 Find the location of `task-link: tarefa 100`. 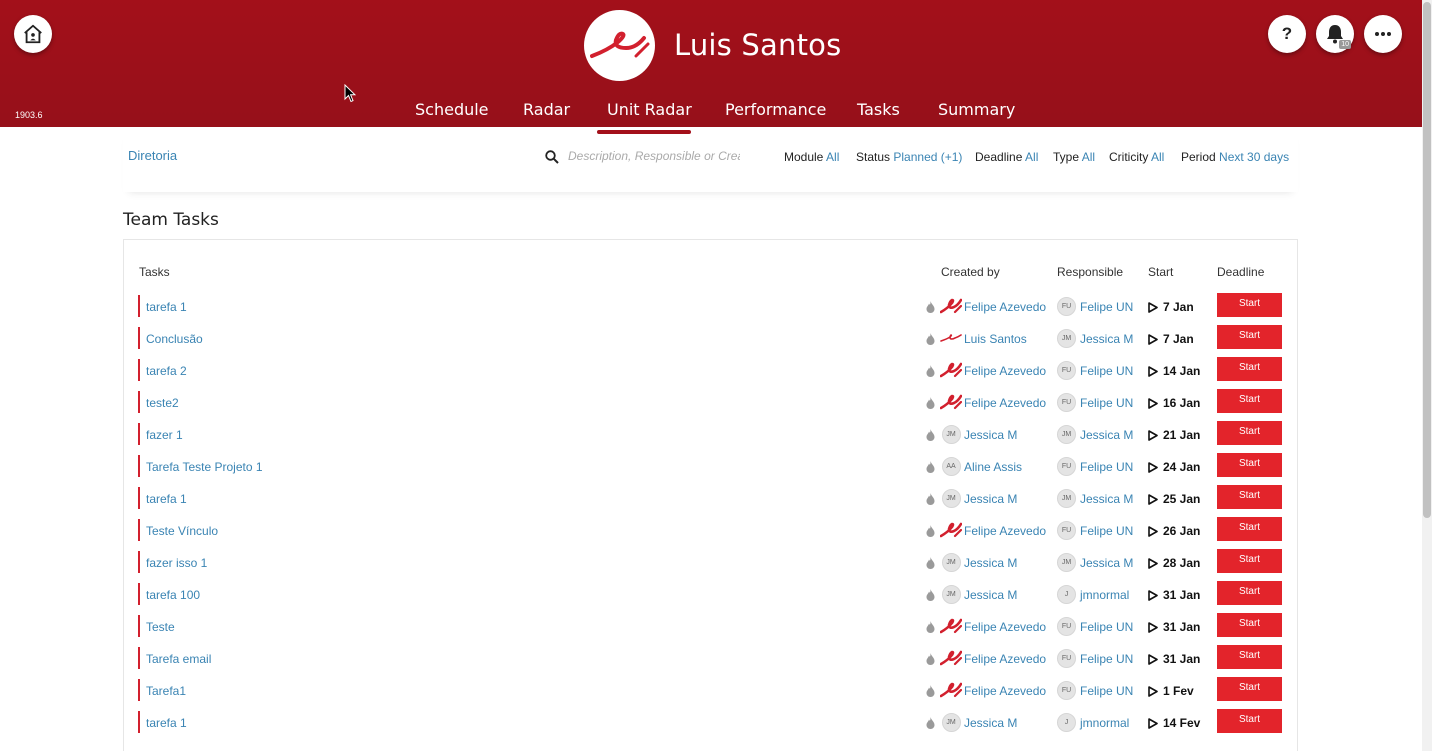

task-link: tarefa 100 is located at coordinates (173, 595).